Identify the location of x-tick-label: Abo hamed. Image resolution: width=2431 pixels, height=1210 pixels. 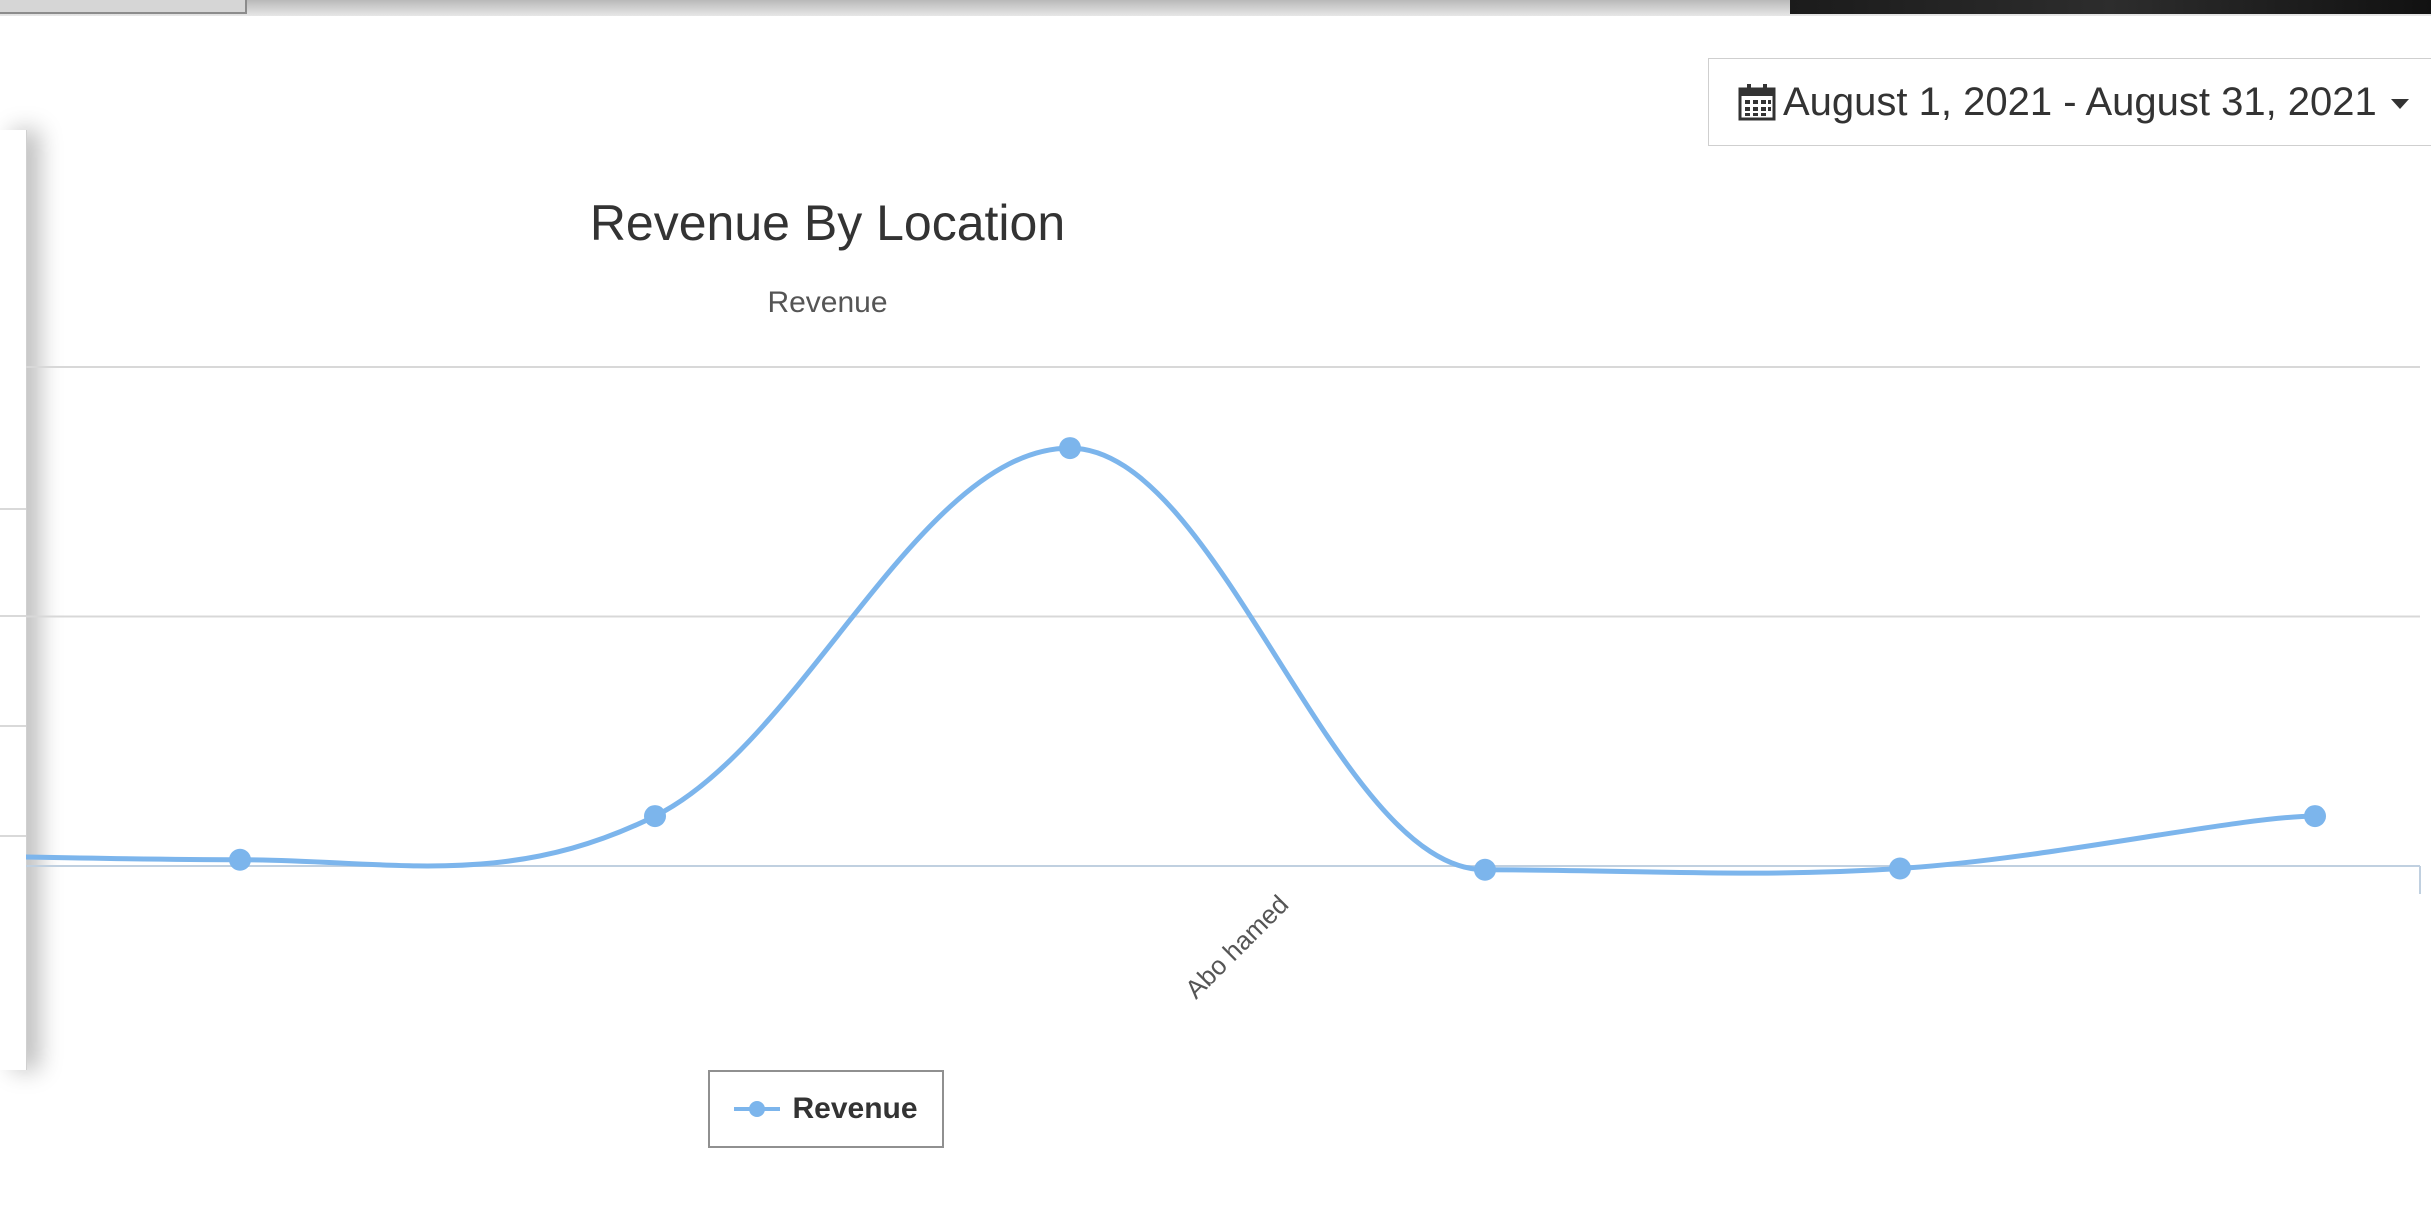
(1236, 946).